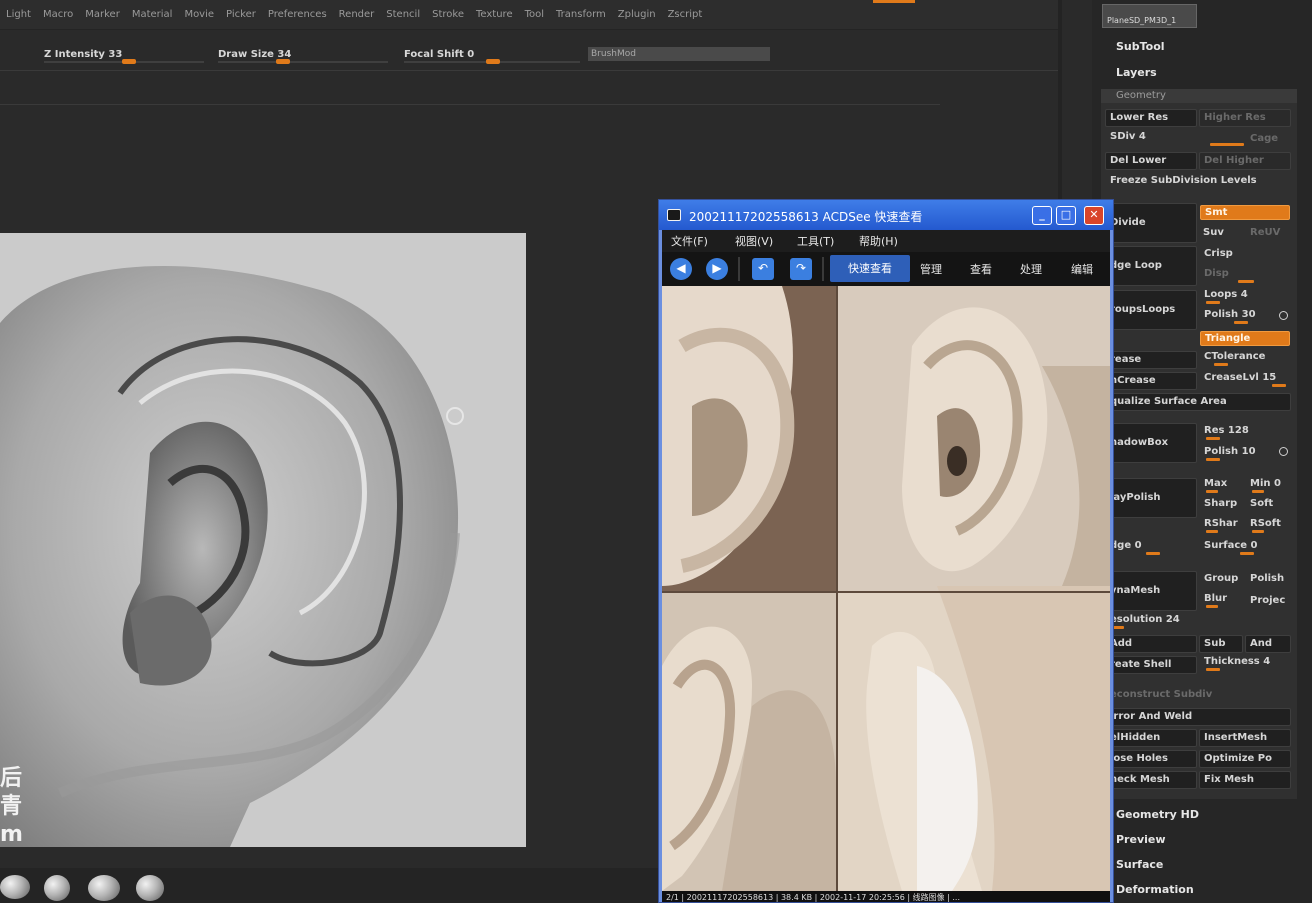  I want to click on focal-shift-knob, so click(493, 61).